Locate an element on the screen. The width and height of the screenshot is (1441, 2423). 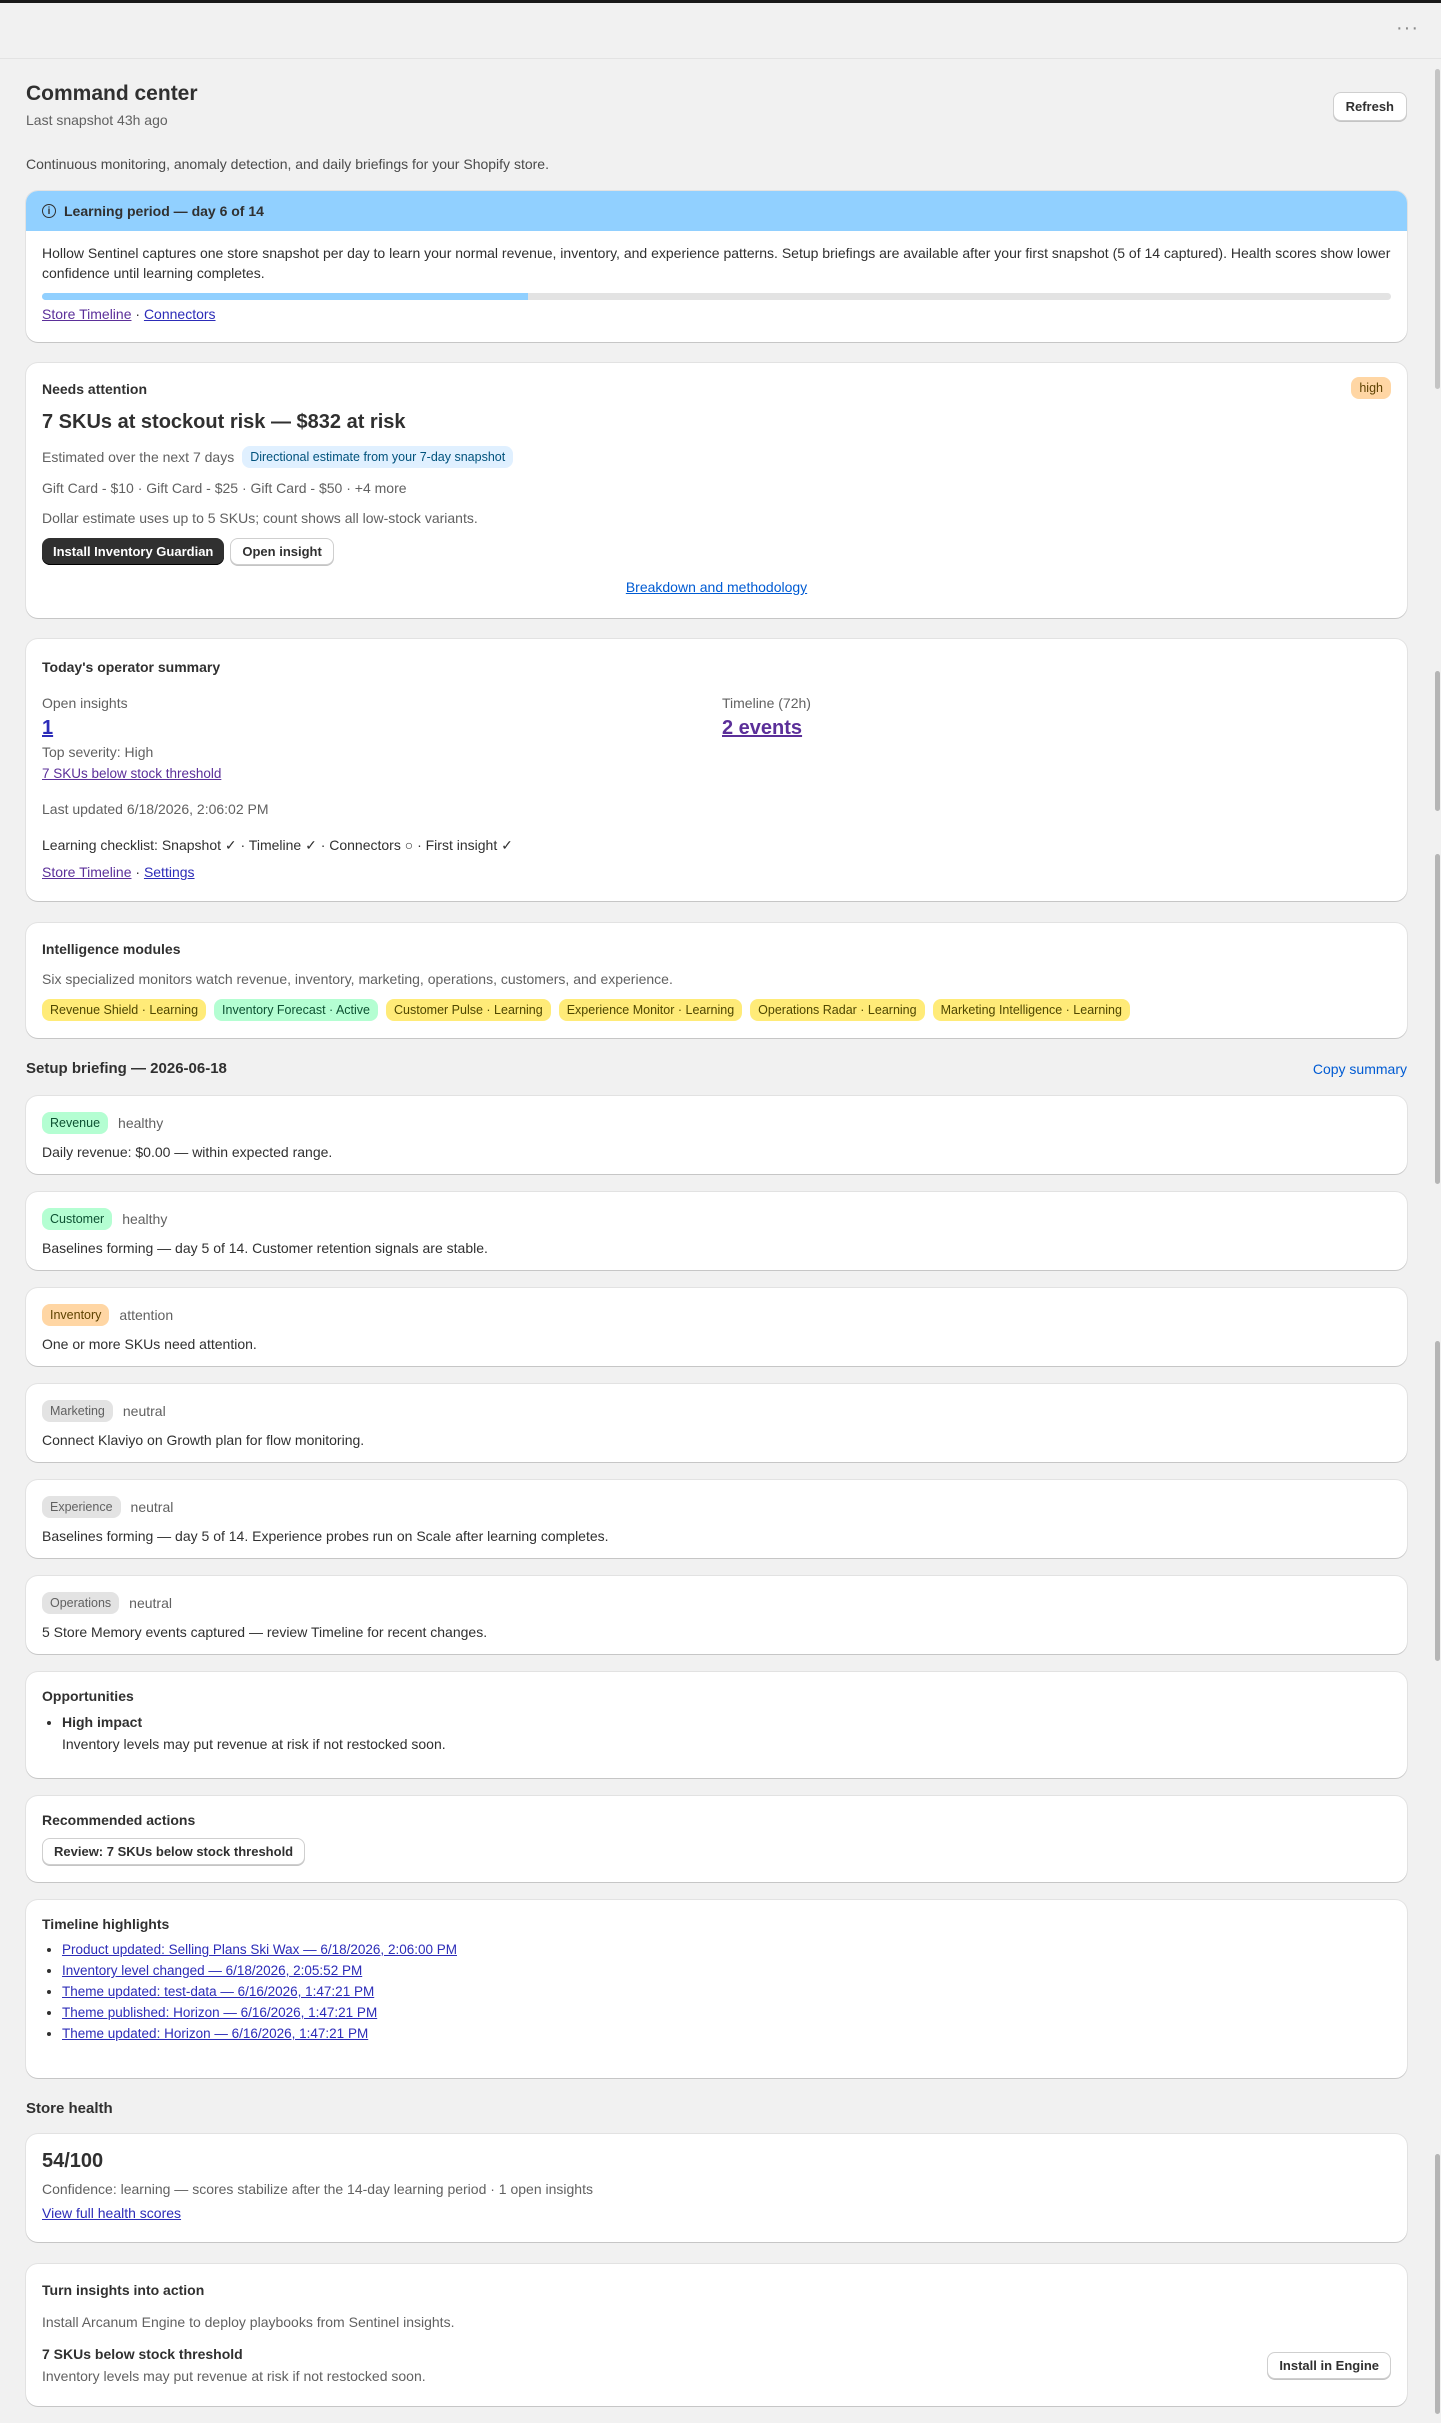
action-title: Turn insights into action is located at coordinates (123, 2290).